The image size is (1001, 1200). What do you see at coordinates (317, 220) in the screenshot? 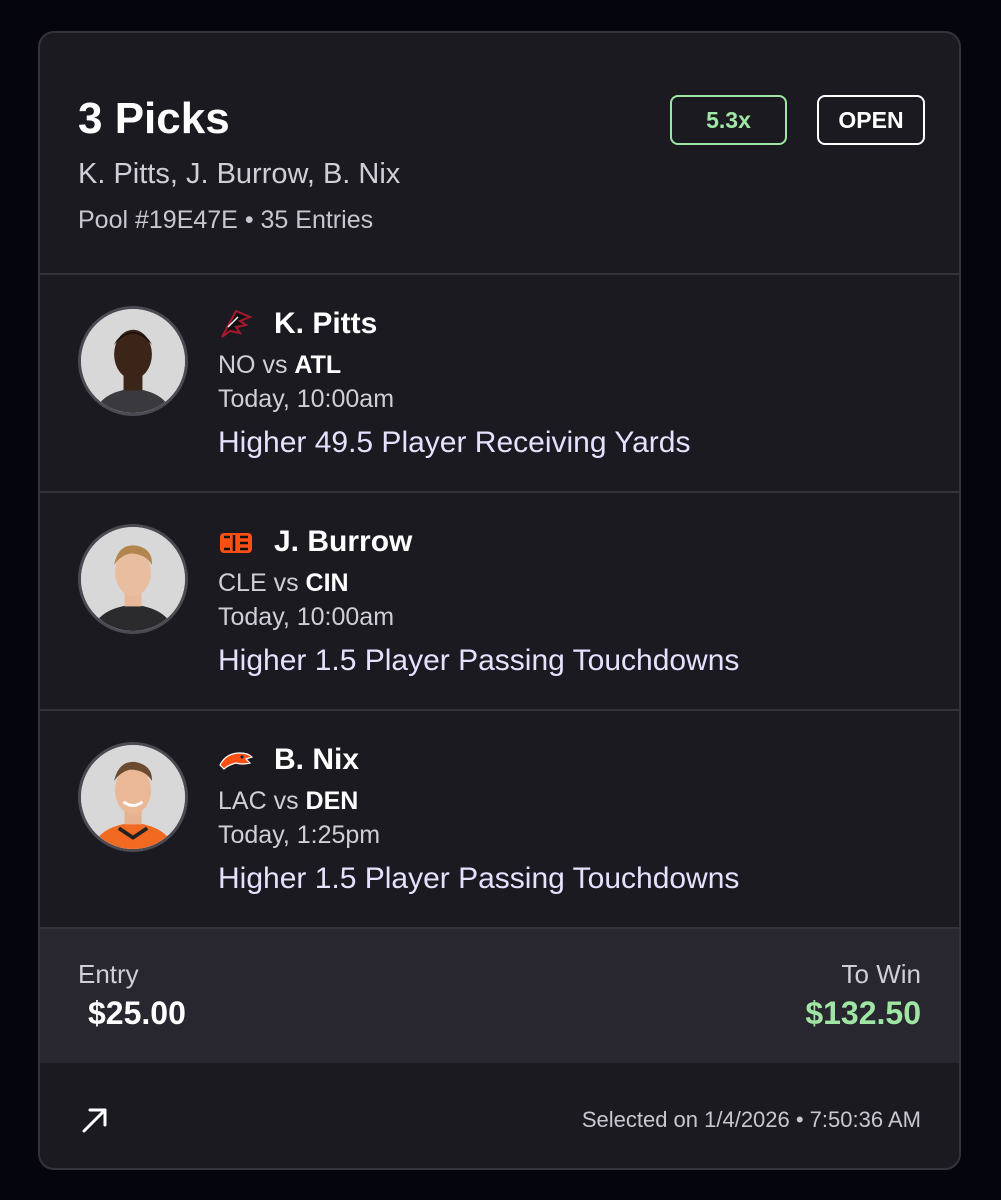
I see `pool-entries: 35 Entries` at bounding box center [317, 220].